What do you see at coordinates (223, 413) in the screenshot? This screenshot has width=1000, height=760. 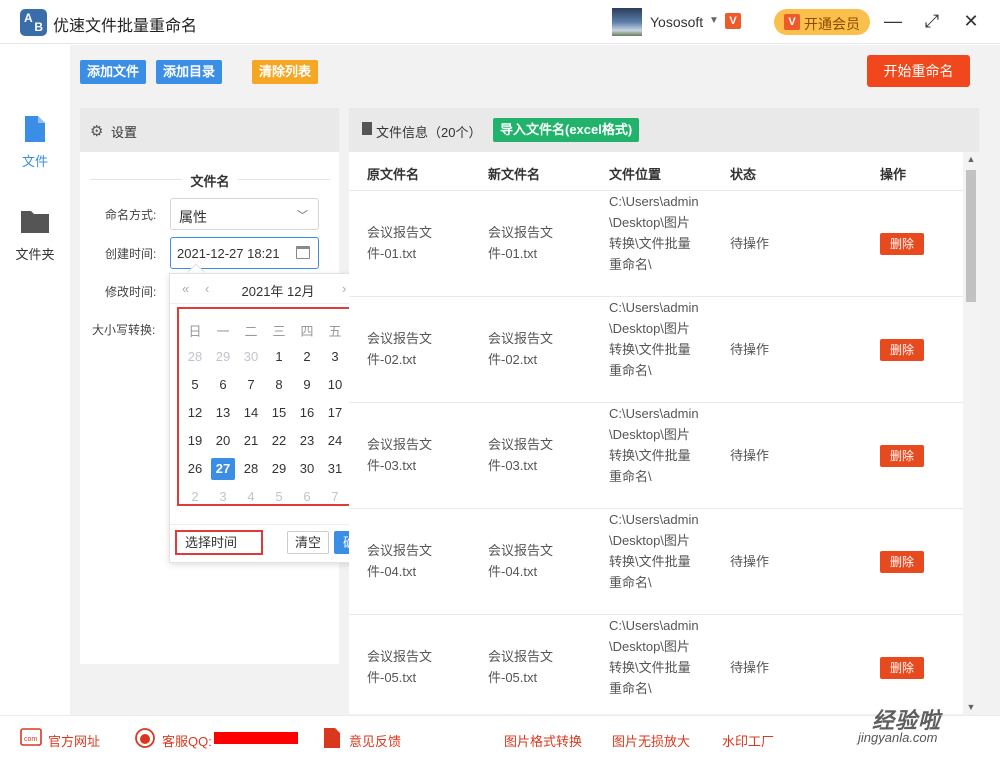 I see `day-cell: 13` at bounding box center [223, 413].